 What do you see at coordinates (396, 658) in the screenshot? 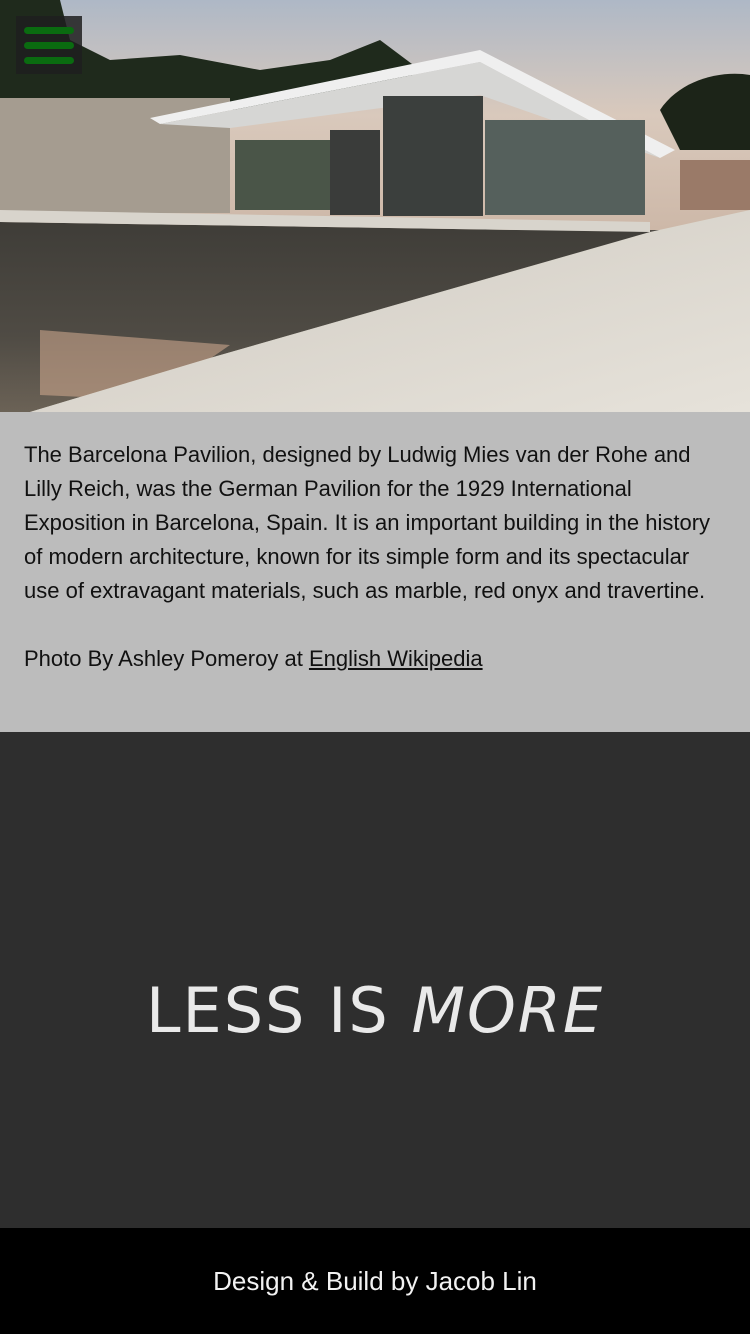
I see `wikipedia-link: English Wikipedia` at bounding box center [396, 658].